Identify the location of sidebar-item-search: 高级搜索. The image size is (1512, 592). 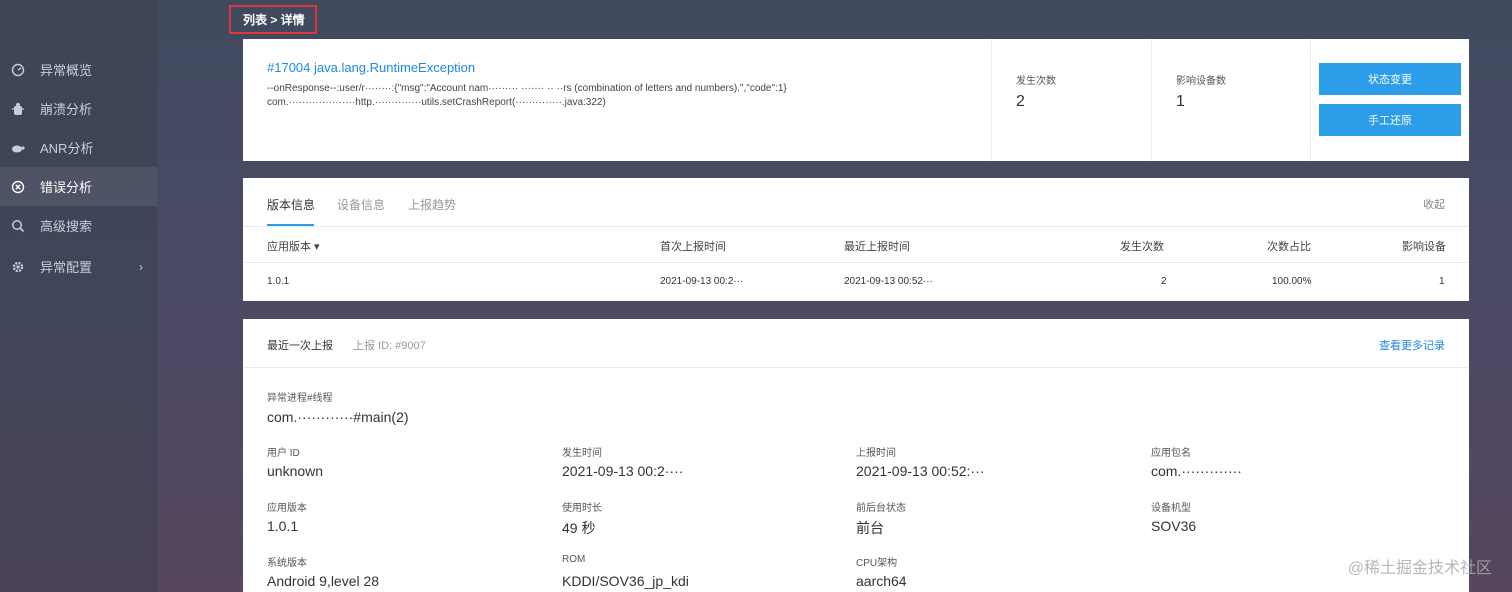
(78, 225).